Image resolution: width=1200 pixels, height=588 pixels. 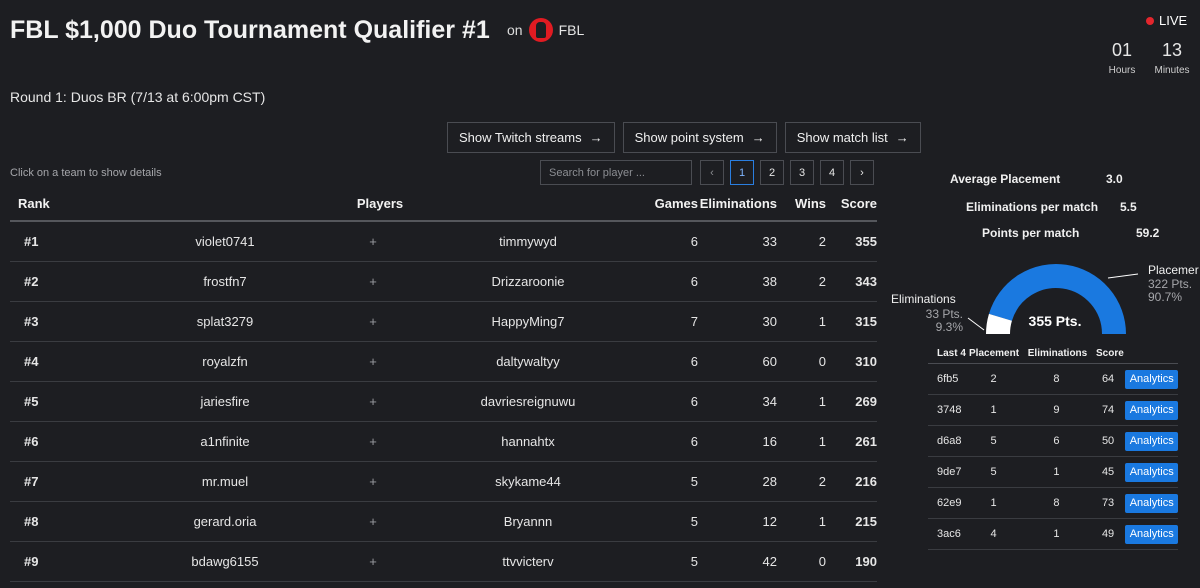 What do you see at coordinates (443, 402) in the screenshot?
I see `table-row: #5 jariesfire + davriesreignuwu 6 34 1 269` at bounding box center [443, 402].